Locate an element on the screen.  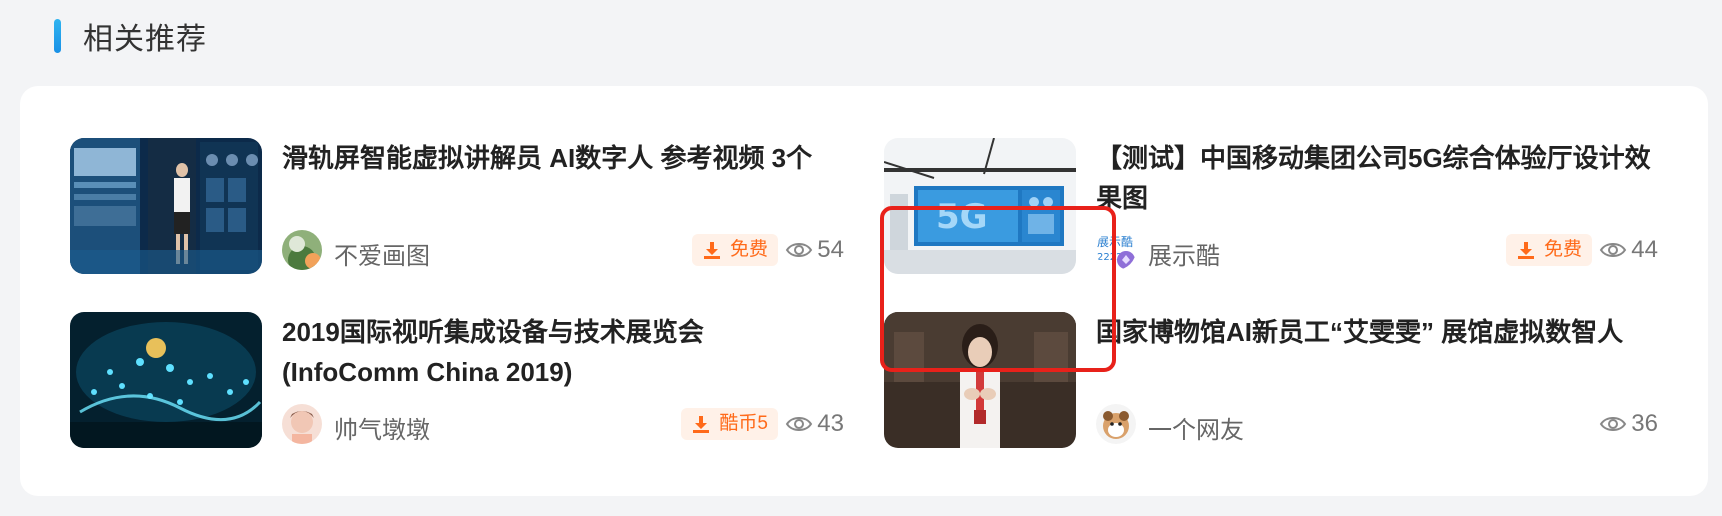
item-title: 滑轨屏智能虚拟讲解员 AI数字人 参考视频 3个 is located at coordinates (560, 158).